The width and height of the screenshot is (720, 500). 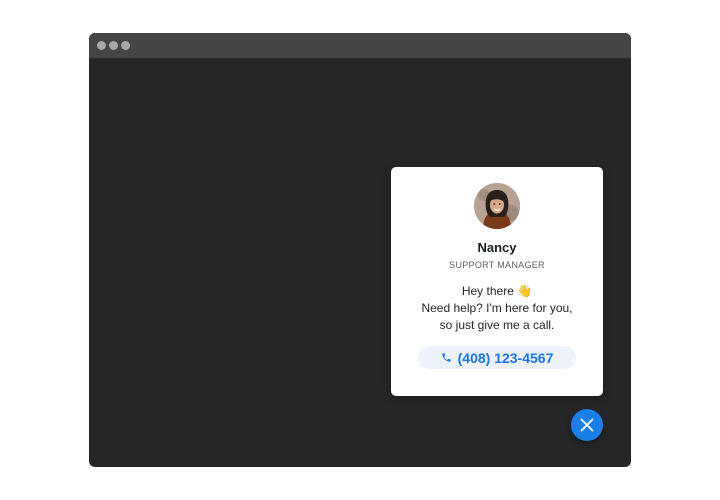 I want to click on avatar-photo-icon, so click(x=497, y=206).